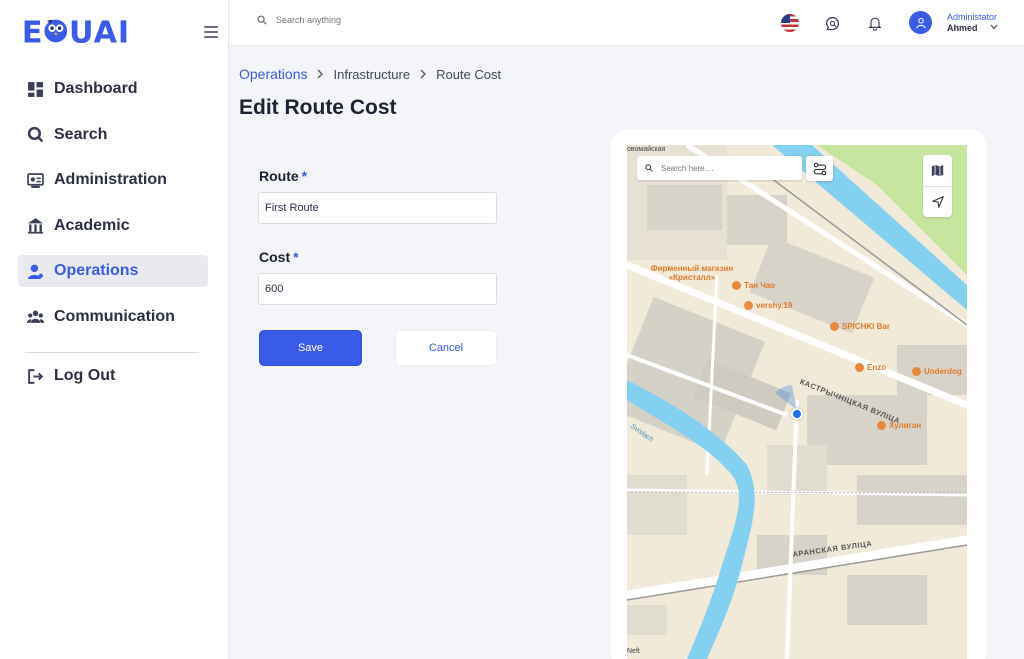  I want to click on map-layers-button, so click(937, 170).